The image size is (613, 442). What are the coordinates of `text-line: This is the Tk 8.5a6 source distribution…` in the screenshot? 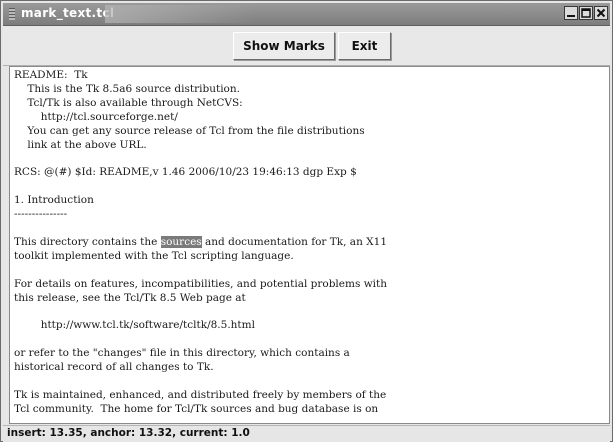 It's located at (127, 88).